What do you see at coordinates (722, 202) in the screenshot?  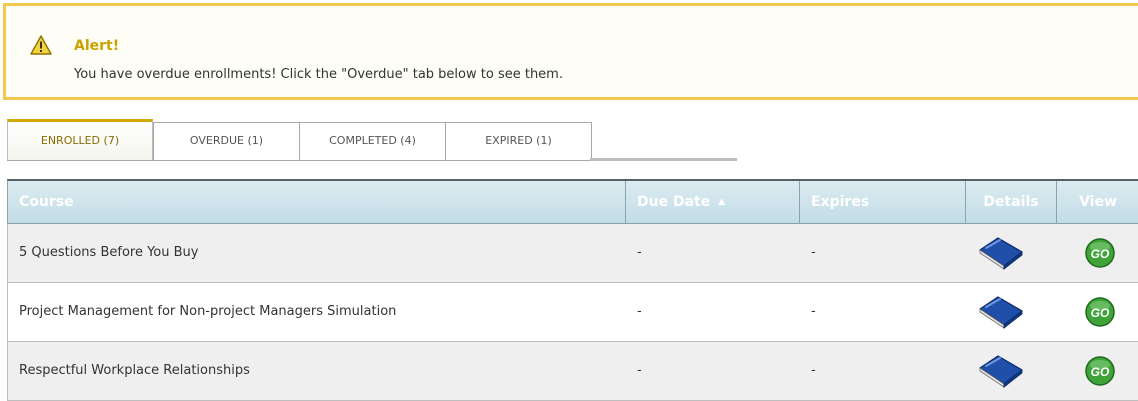 I see `sort-ascending-icon: ▲` at bounding box center [722, 202].